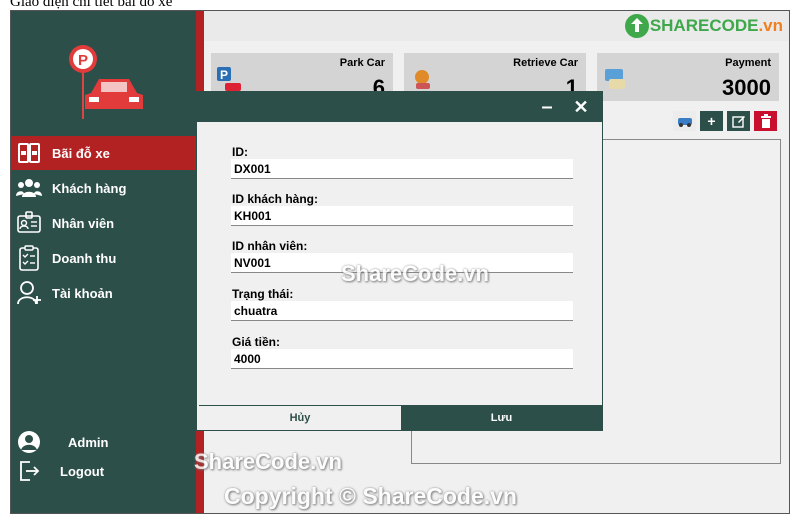 The width and height of the screenshot is (793, 521). Describe the element at coordinates (82, 293) in the screenshot. I see `sidebar-item-label: Tài khoản` at that location.